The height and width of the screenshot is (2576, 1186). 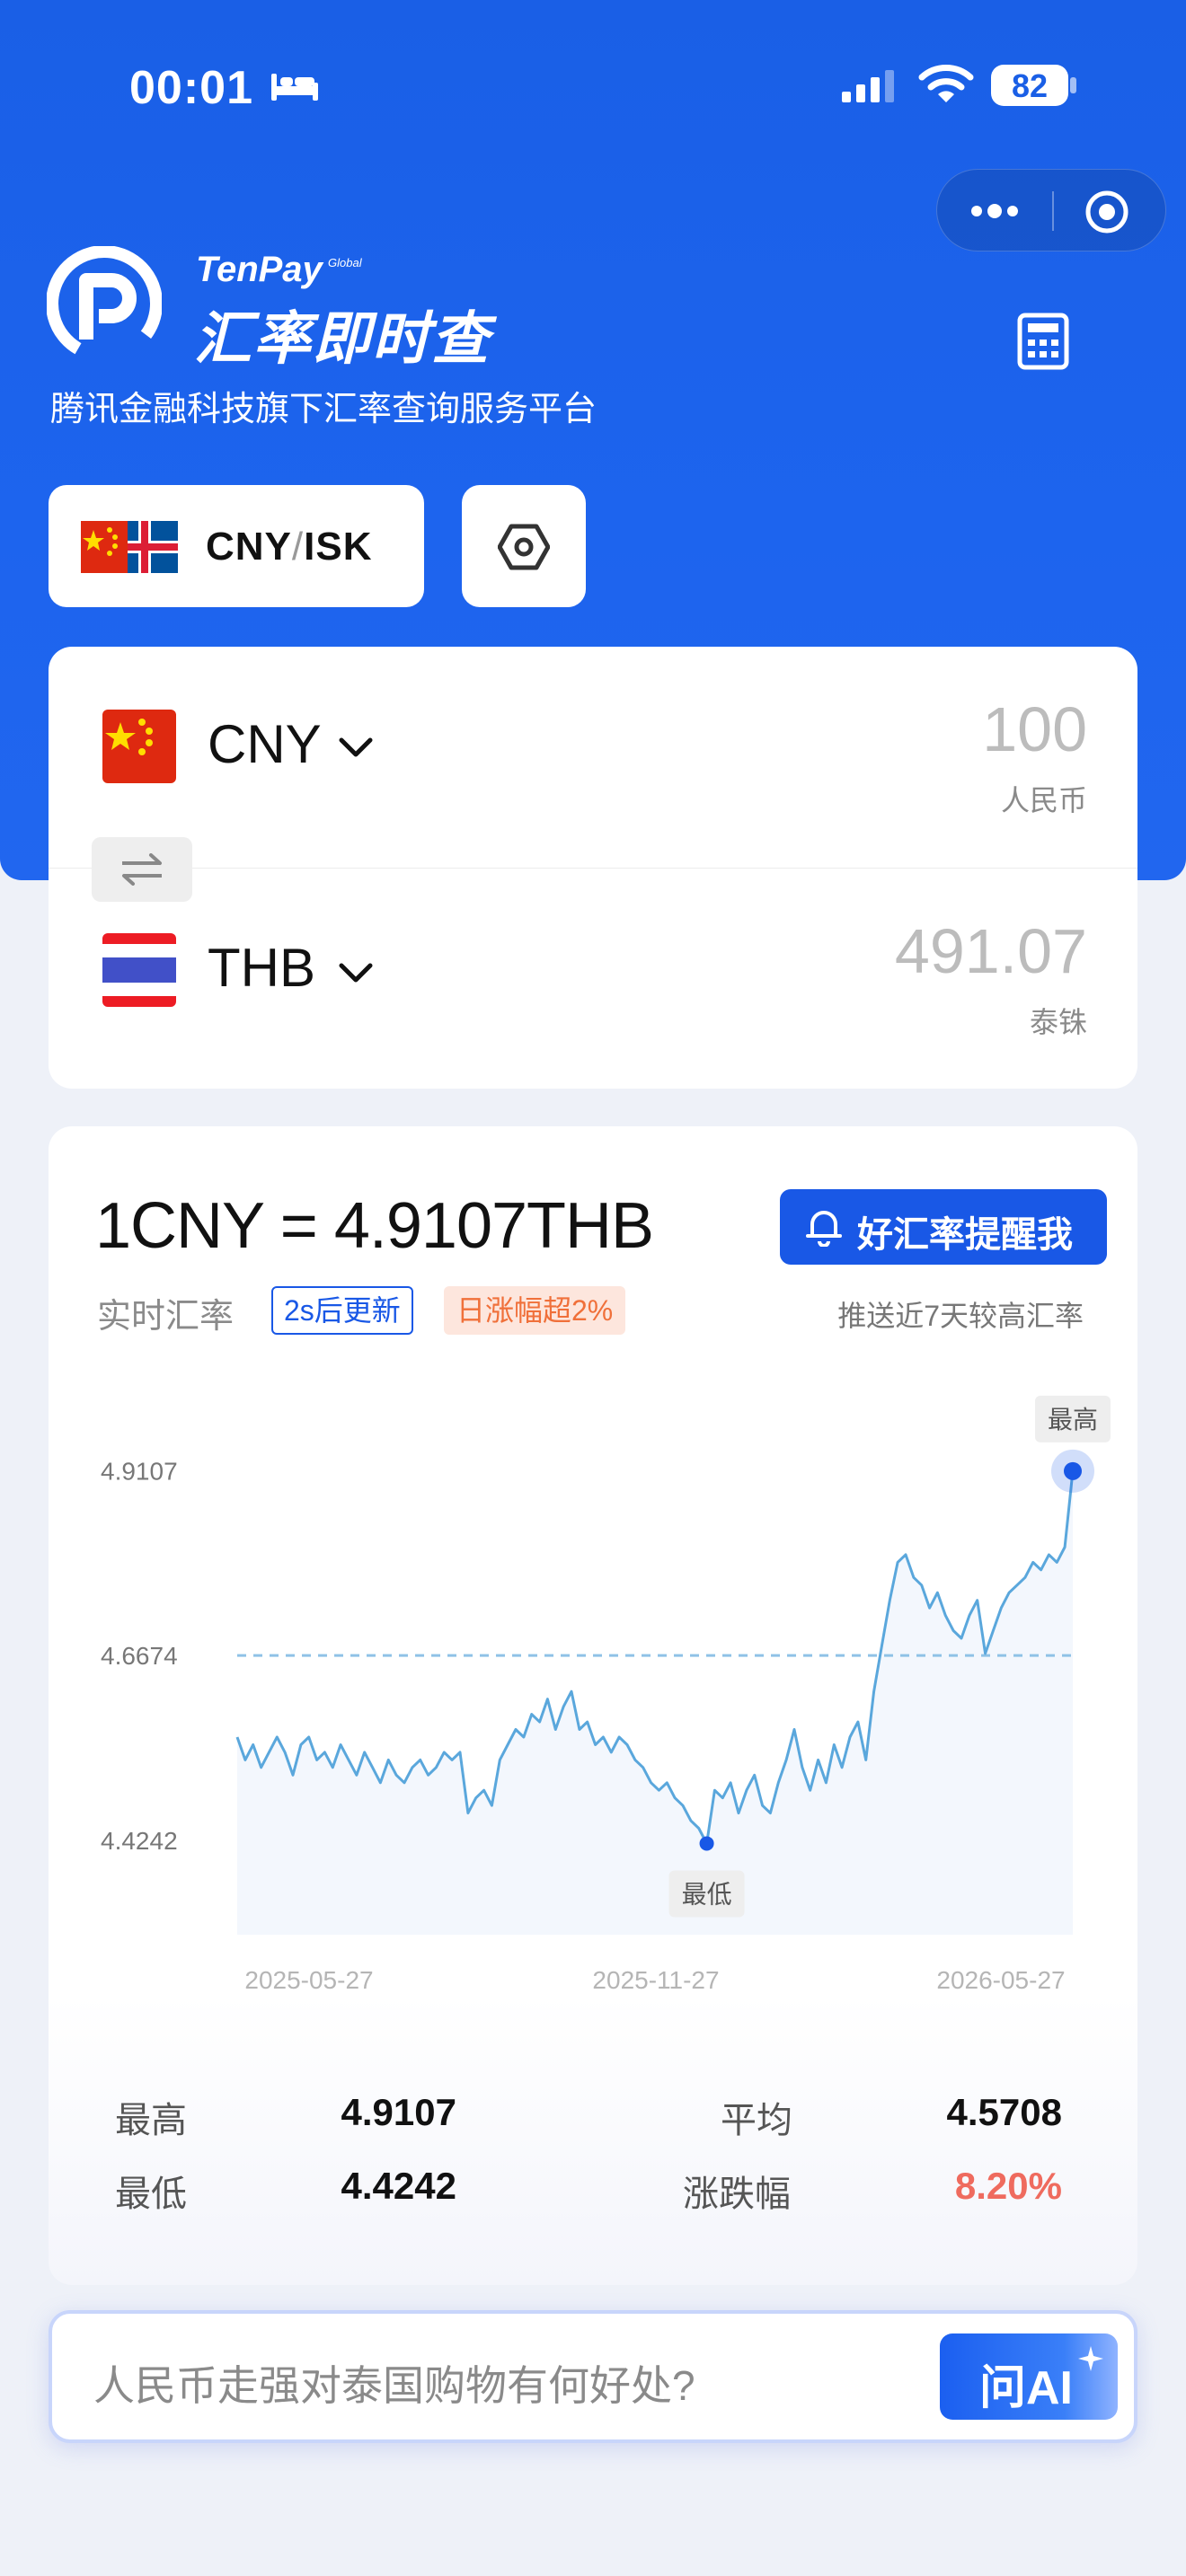 What do you see at coordinates (1034, 729) in the screenshot?
I see `from-amount-input: 100` at bounding box center [1034, 729].